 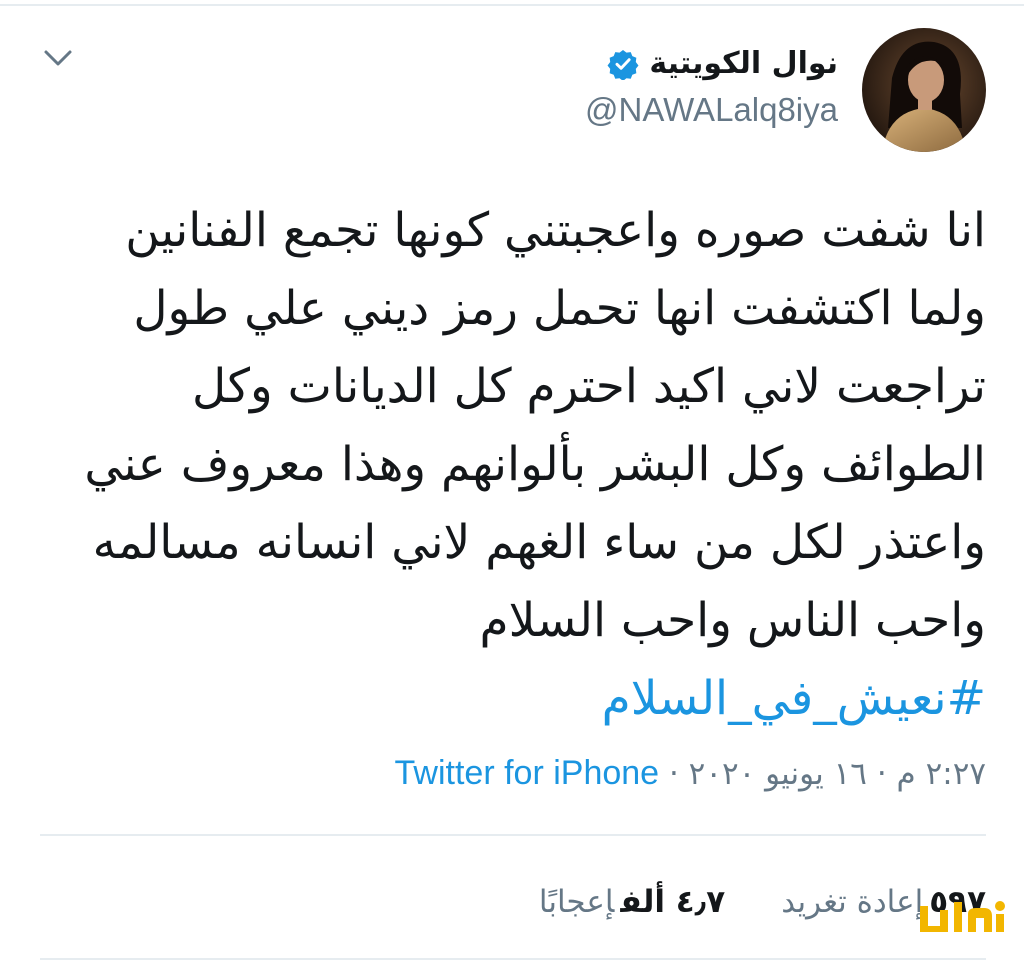 I want to click on avatar, so click(x=924, y=90).